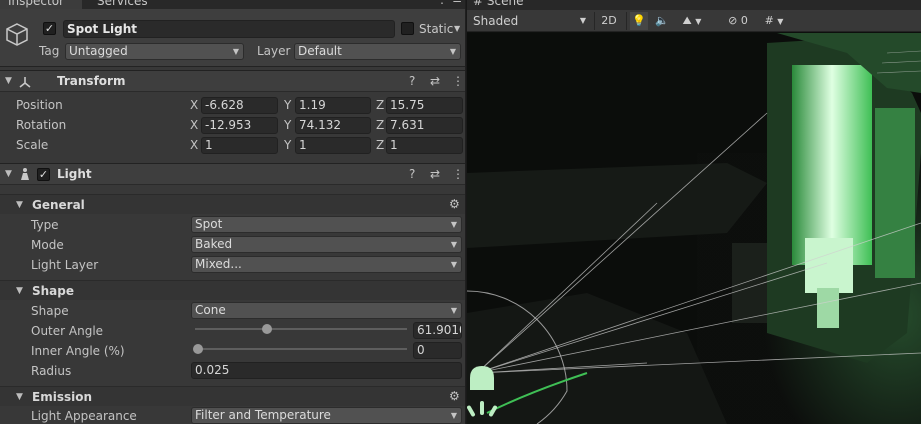 The height and width of the screenshot is (424, 921). I want to click on type-dropdown: Spot ▼, so click(326, 224).